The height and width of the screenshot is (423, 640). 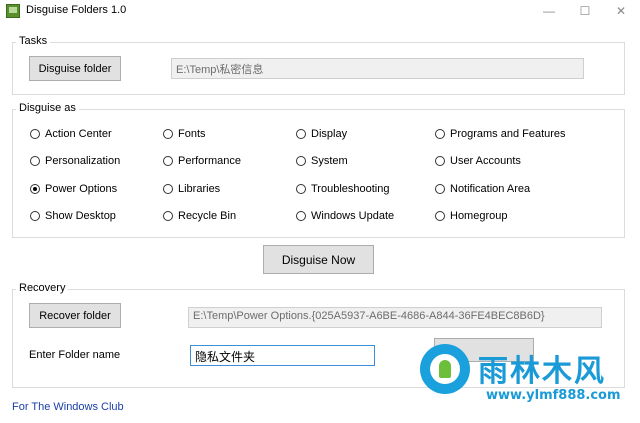 What do you see at coordinates (377, 68) in the screenshot?
I see `tasks-path-field: E:\Temp\私密信息` at bounding box center [377, 68].